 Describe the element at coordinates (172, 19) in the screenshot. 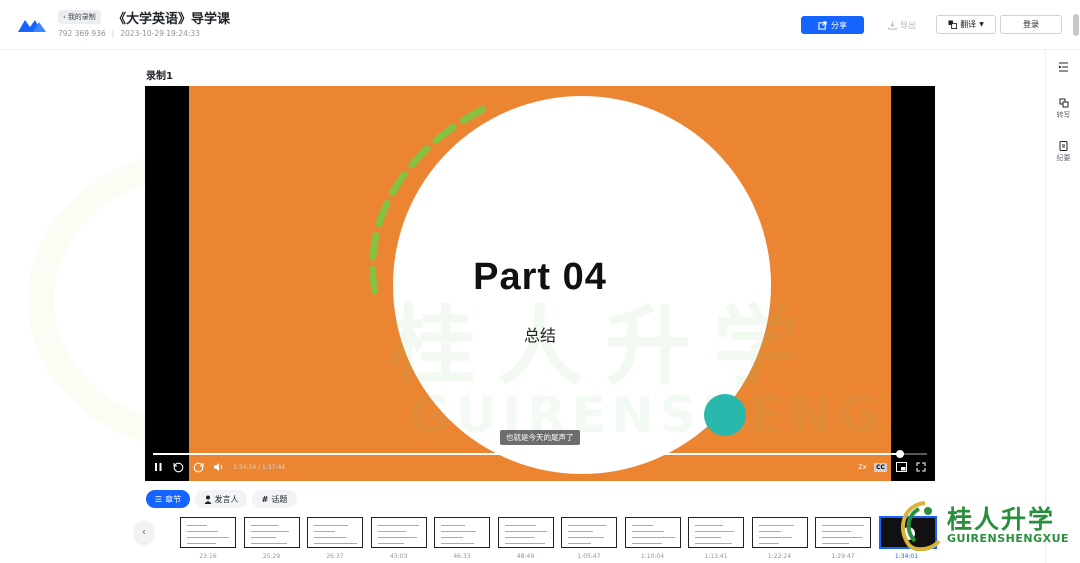

I see `page-title: 《大学英语》导学课` at that location.